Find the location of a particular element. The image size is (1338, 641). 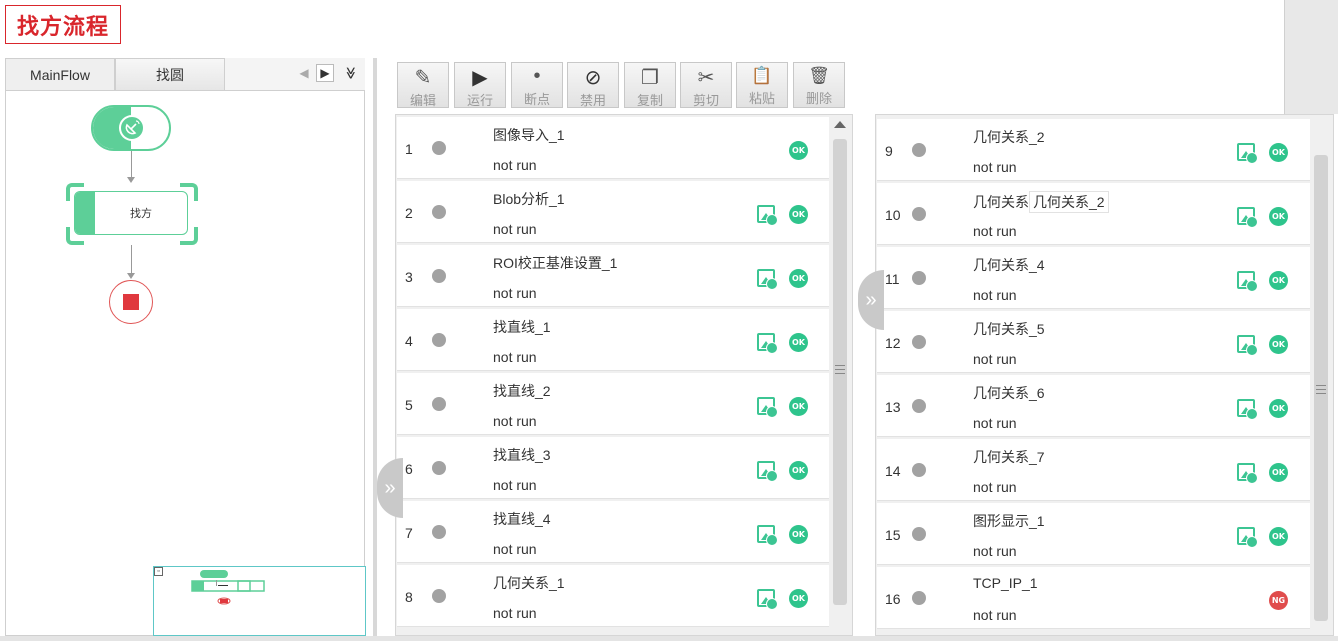

flow-process-node: 找方 is located at coordinates (132, 214).